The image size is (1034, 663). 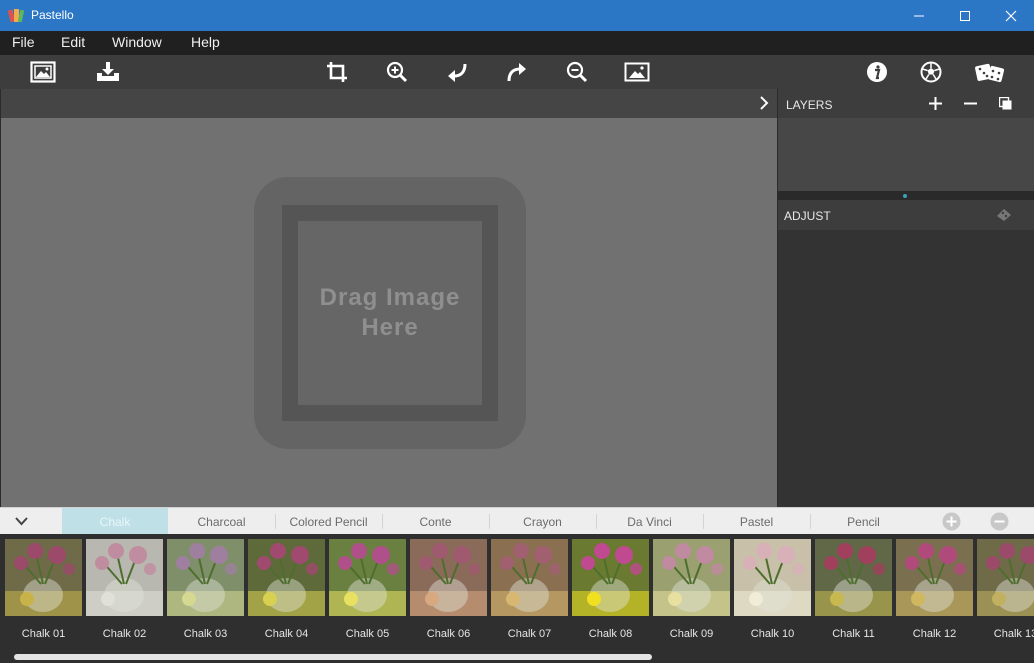 I want to click on canvas-header, so click(x=389, y=103).